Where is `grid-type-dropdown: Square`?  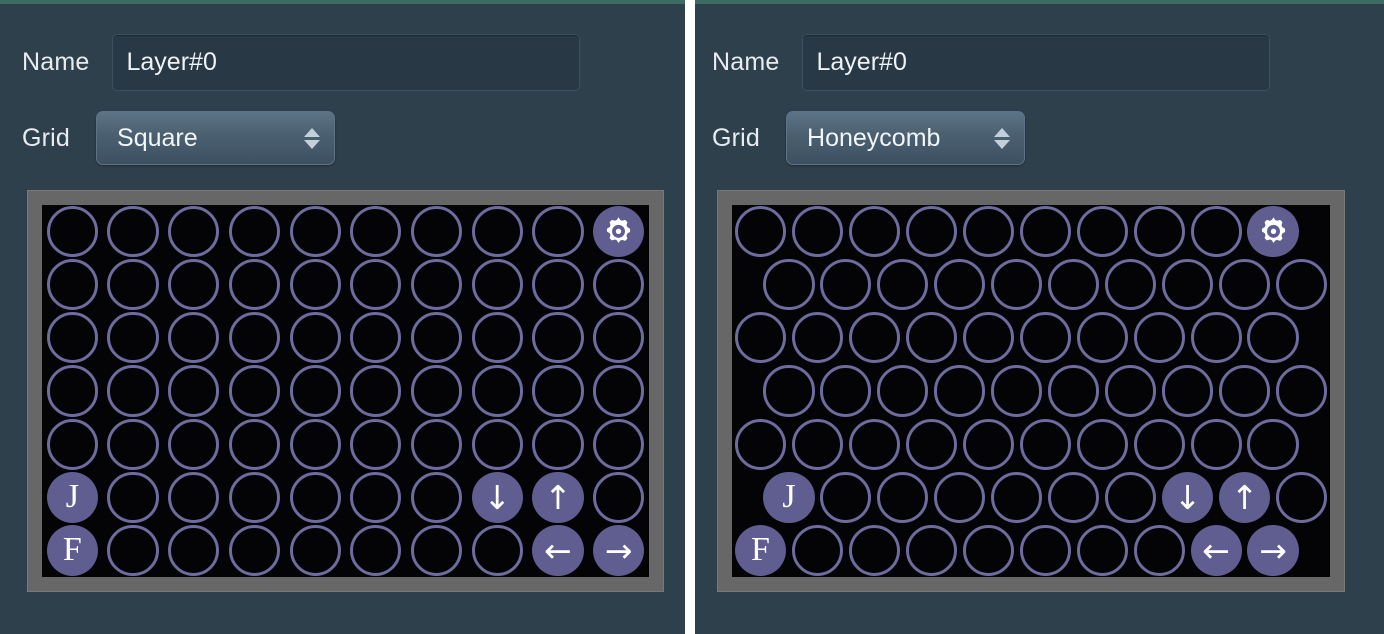
grid-type-dropdown: Square is located at coordinates (216, 138).